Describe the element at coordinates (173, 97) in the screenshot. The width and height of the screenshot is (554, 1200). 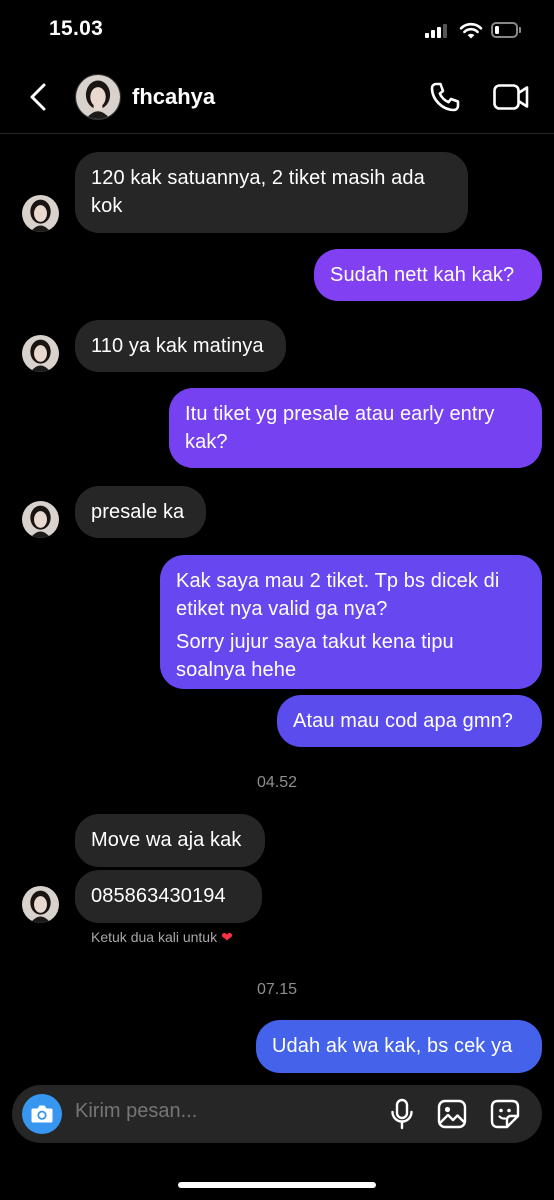
I see `contact-name: fhcahya` at that location.